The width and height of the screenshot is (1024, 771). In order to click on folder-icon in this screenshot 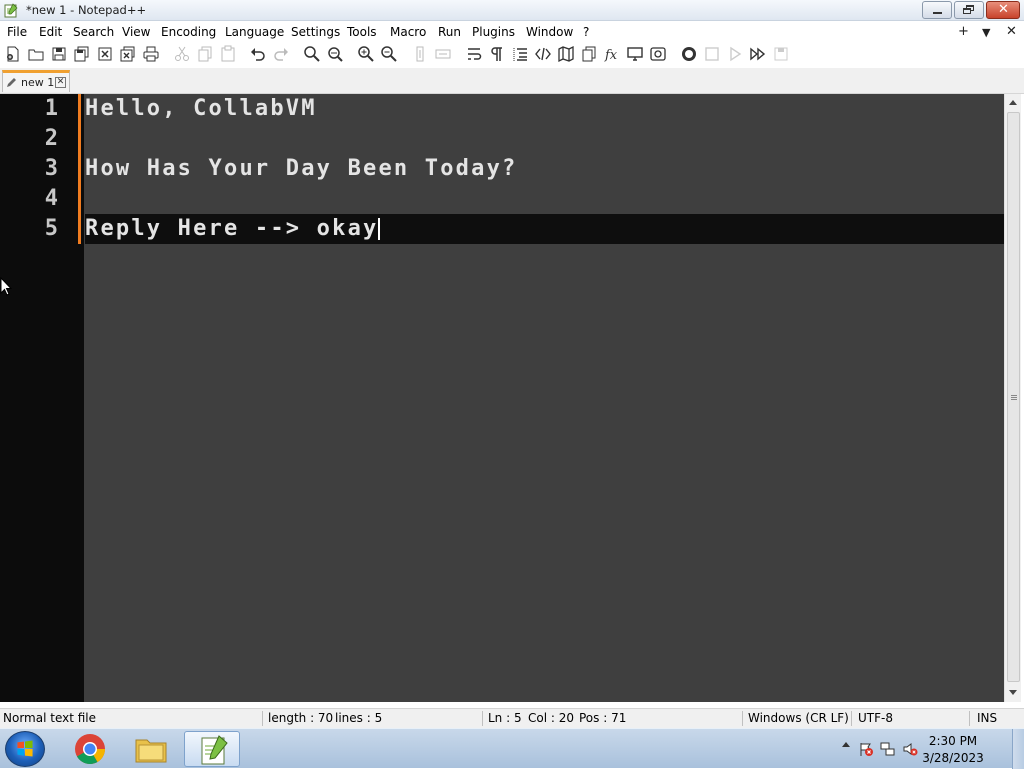, I will do `click(151, 751)`.